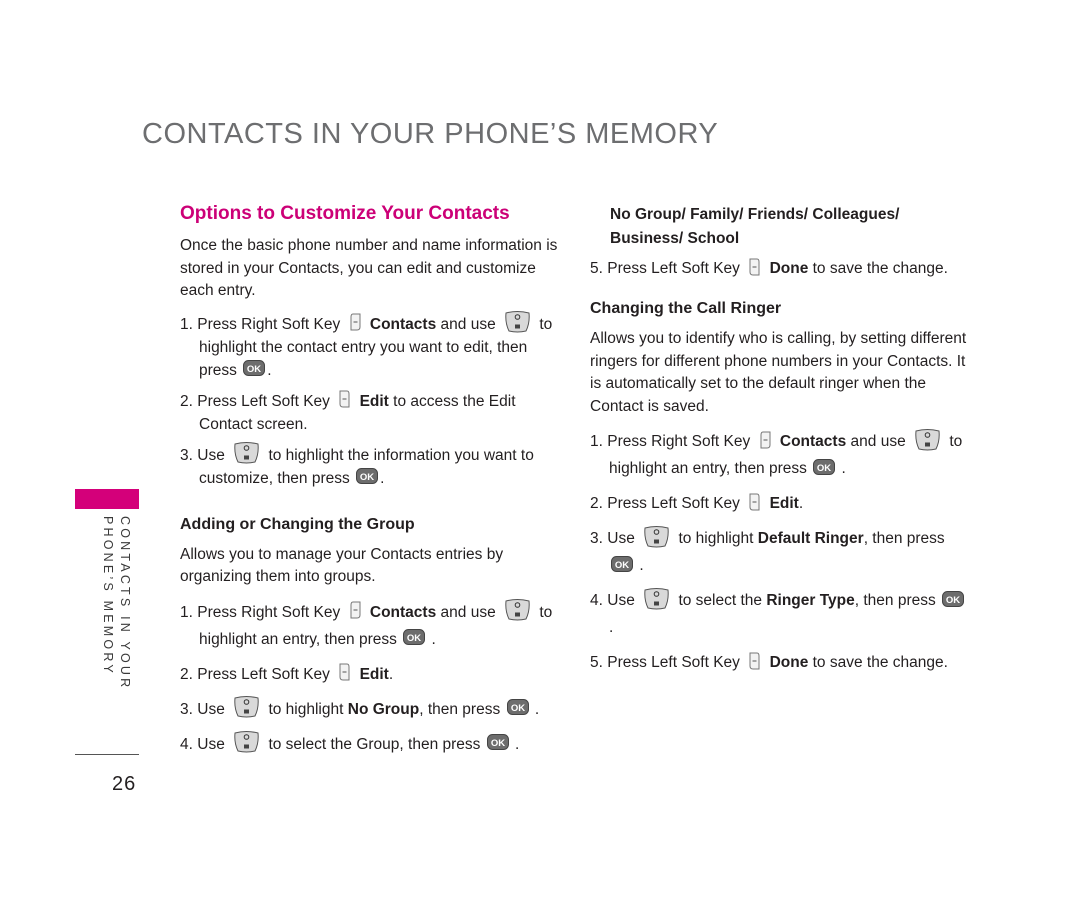 This screenshot has height=914, width=1080. Describe the element at coordinates (297, 524) in the screenshot. I see `subsection-heading: Adding or Changing the Group` at that location.